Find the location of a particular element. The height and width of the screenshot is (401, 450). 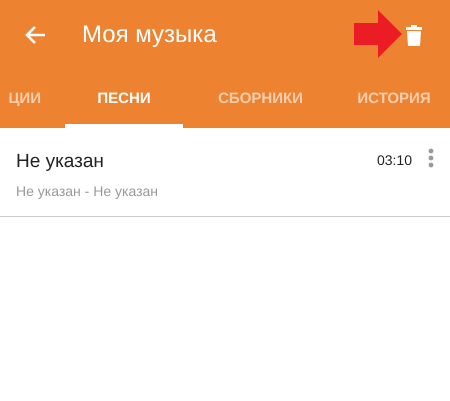

back-icon is located at coordinates (35, 35).